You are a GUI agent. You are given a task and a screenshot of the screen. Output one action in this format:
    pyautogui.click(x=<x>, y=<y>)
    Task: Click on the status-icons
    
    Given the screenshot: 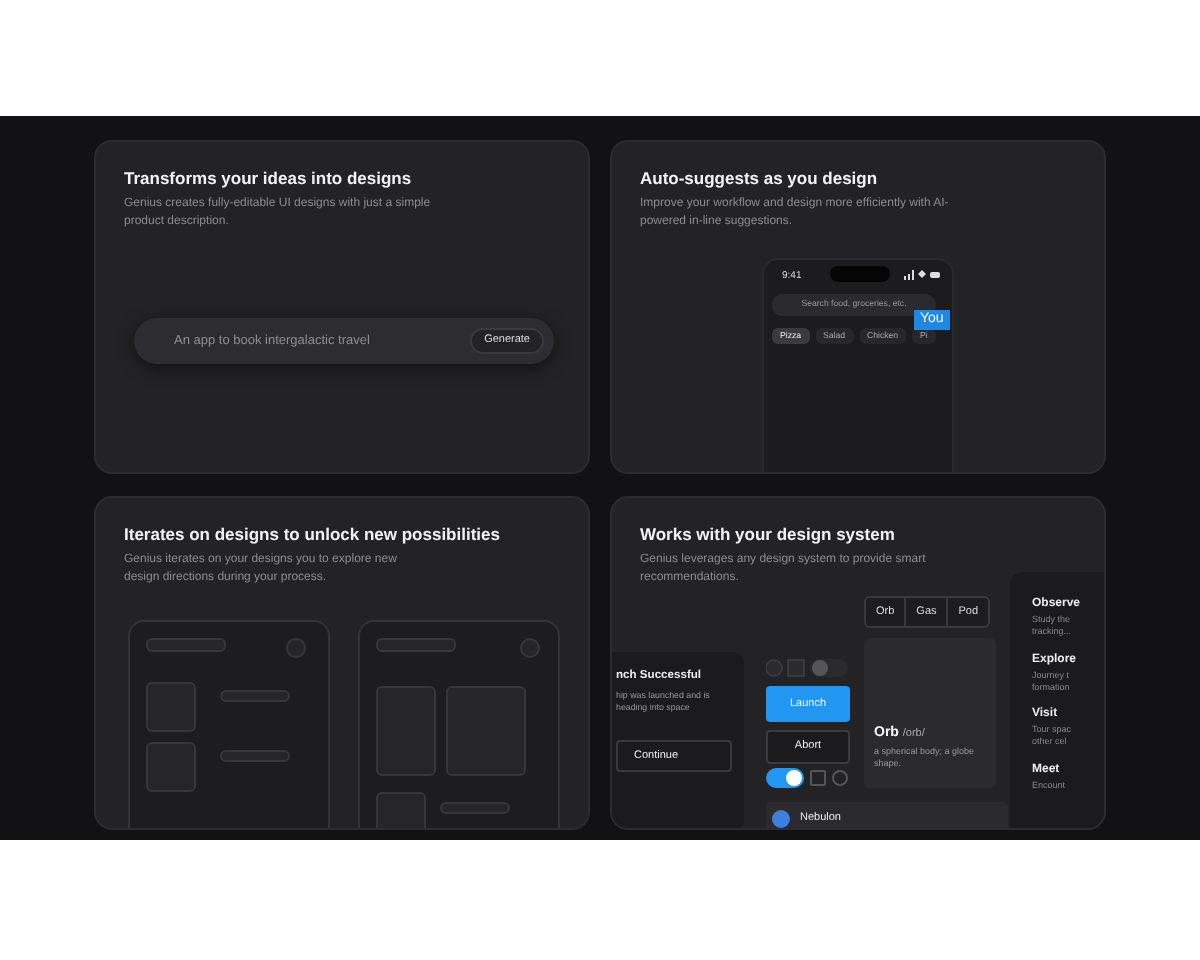 What is the action you would take?
    pyautogui.click(x=922, y=275)
    